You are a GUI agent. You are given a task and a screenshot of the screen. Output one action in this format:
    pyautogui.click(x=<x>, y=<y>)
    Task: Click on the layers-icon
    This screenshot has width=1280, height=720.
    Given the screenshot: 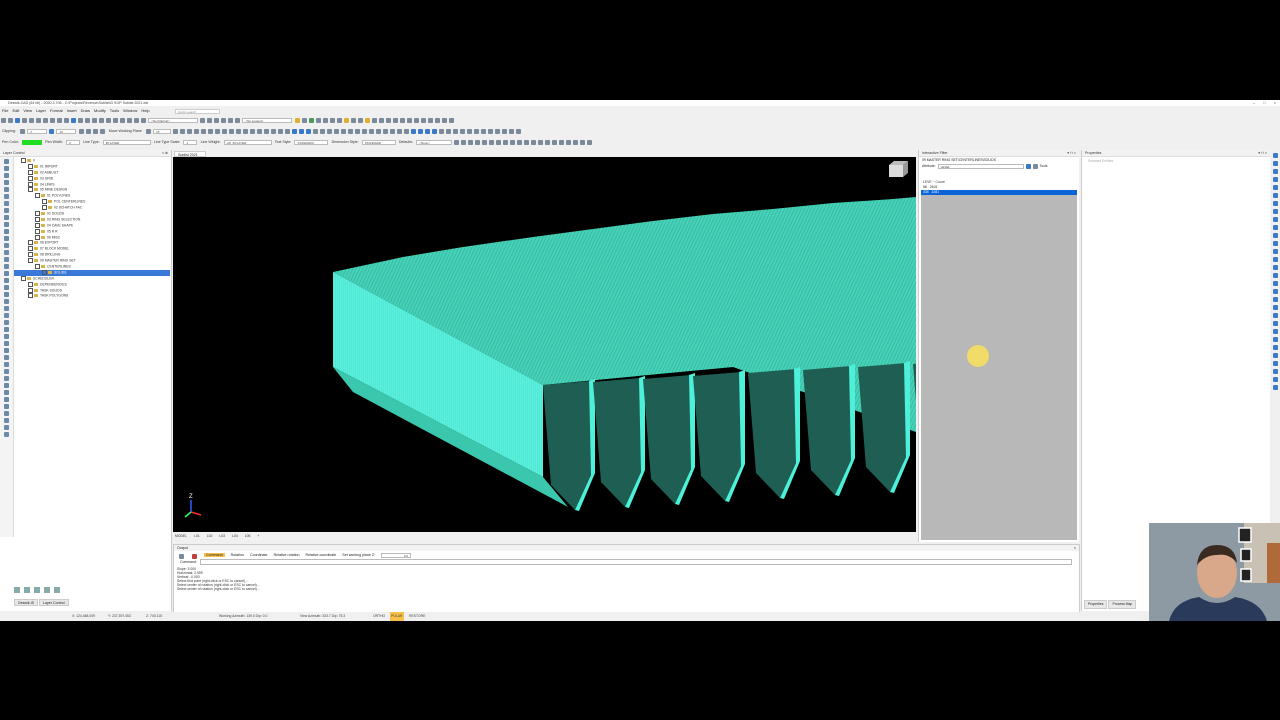 What is the action you would take?
    pyautogui.click(x=318, y=120)
    